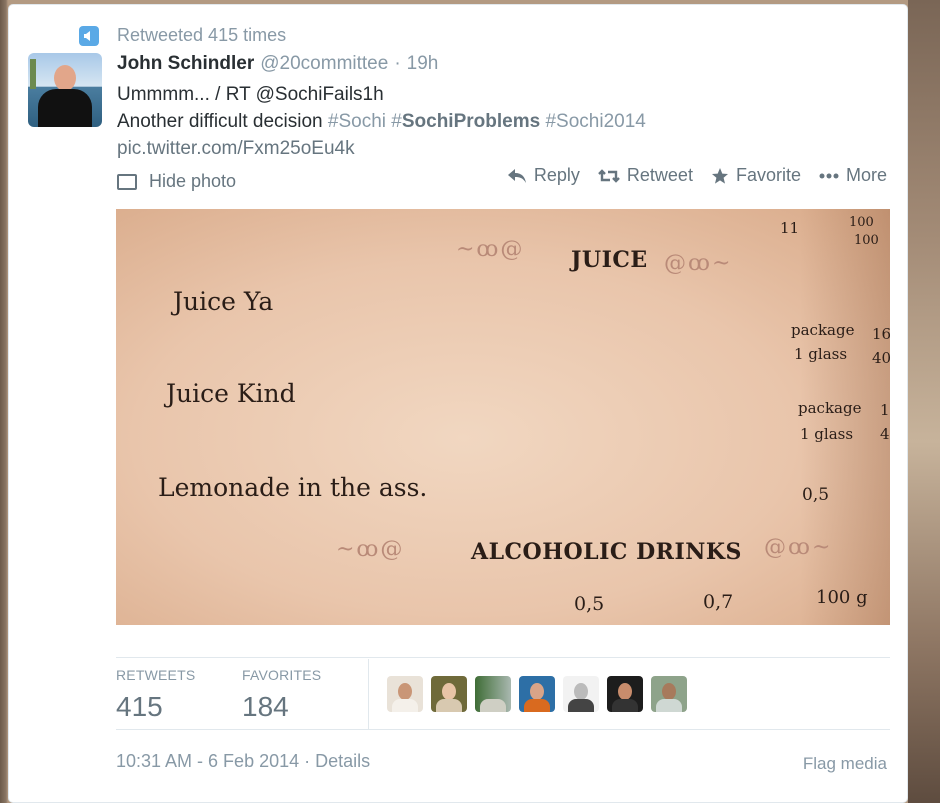  What do you see at coordinates (718, 602) in the screenshot?
I see `photo-col2: 0,7` at bounding box center [718, 602].